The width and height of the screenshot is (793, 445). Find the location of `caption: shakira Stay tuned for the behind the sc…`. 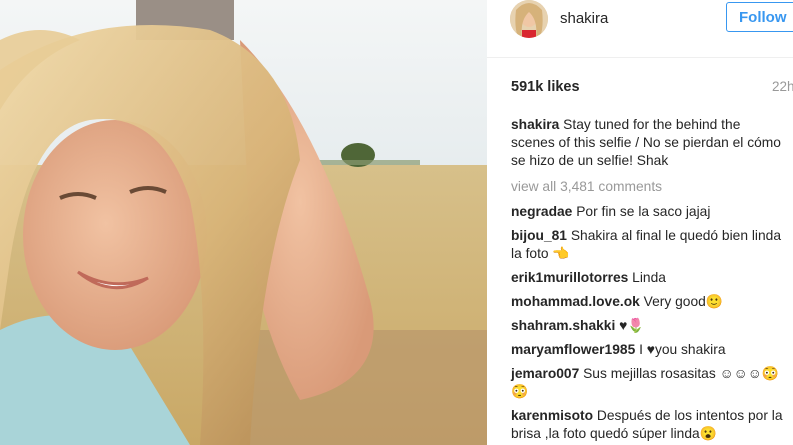

caption: shakira Stay tuned for the behind the sc… is located at coordinates (649, 143).